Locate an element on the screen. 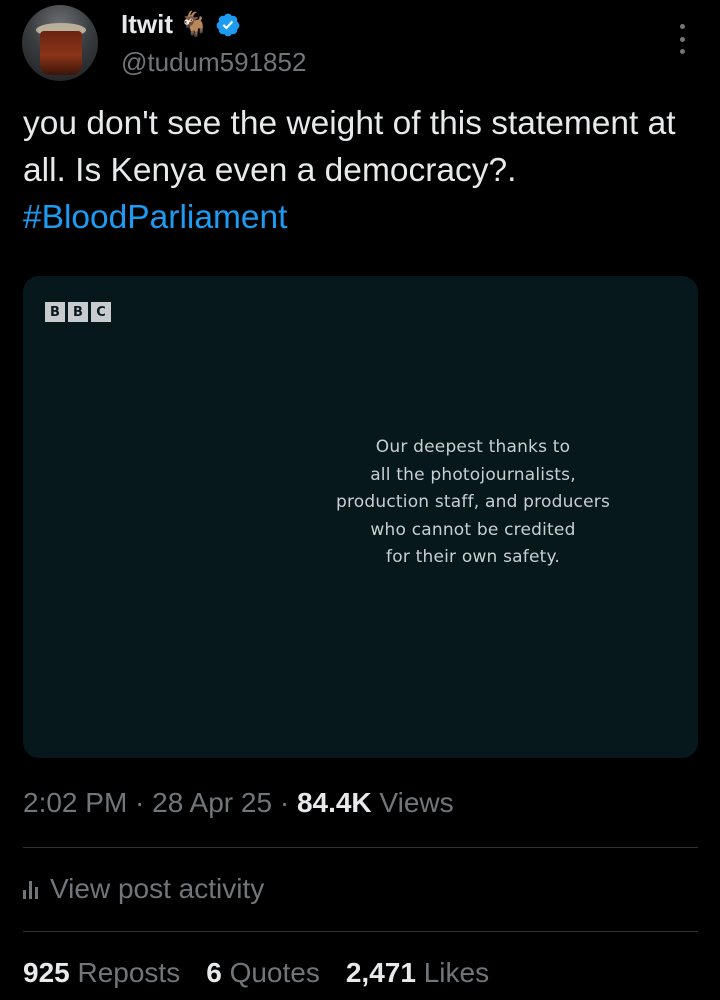 The width and height of the screenshot is (720, 1000). engagement-stats: 925 Reposts 6 Quotes 2,471 Likes is located at coordinates (256, 973).